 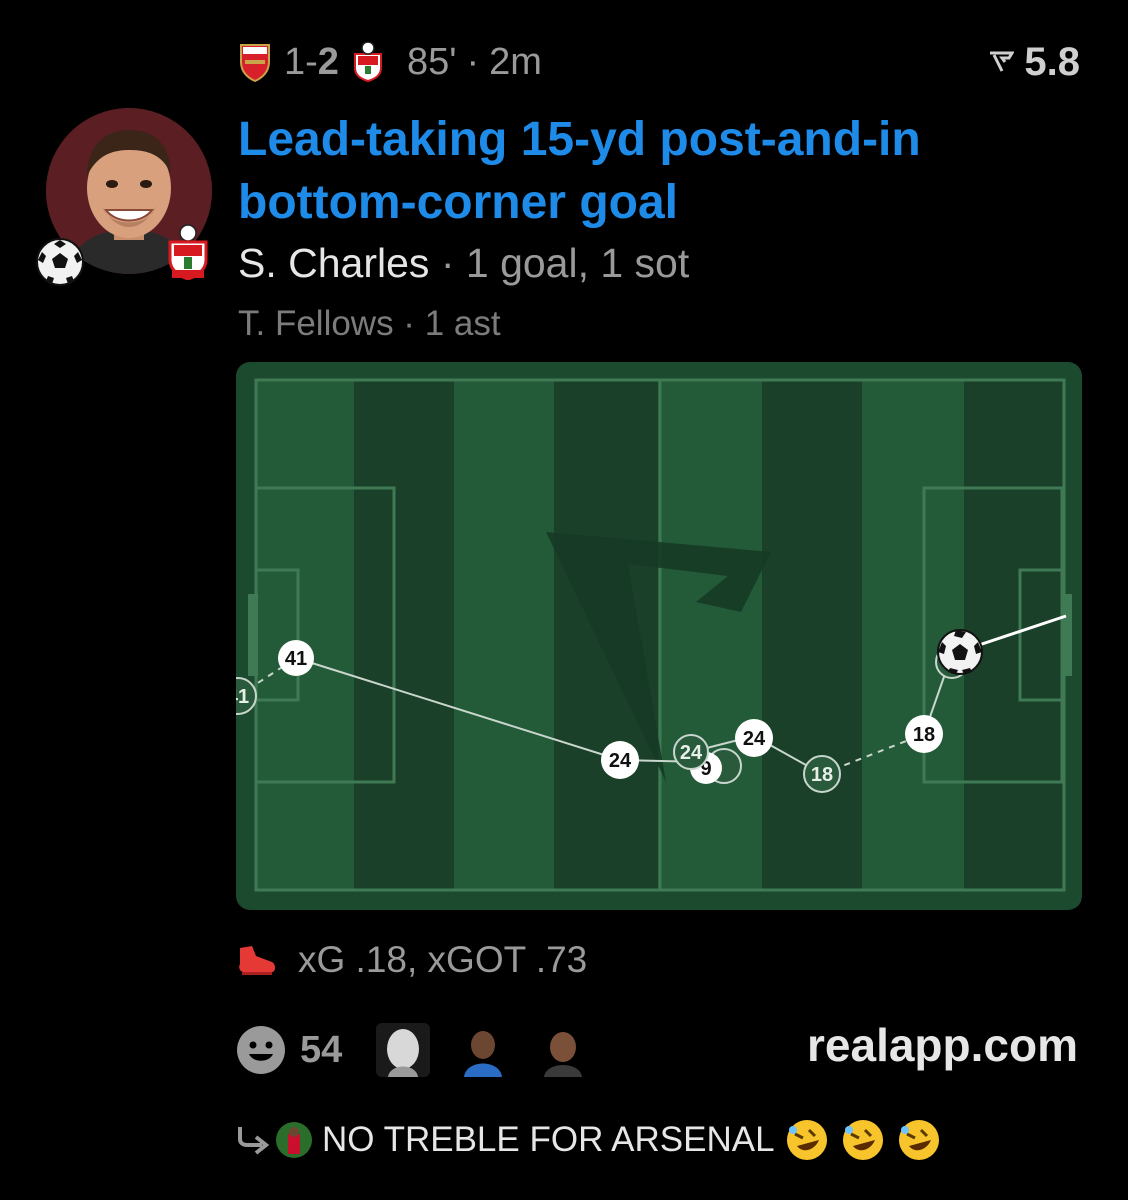 What do you see at coordinates (565, 263) in the screenshot?
I see `scorer-stats: · 1 goal, 1 sot` at bounding box center [565, 263].